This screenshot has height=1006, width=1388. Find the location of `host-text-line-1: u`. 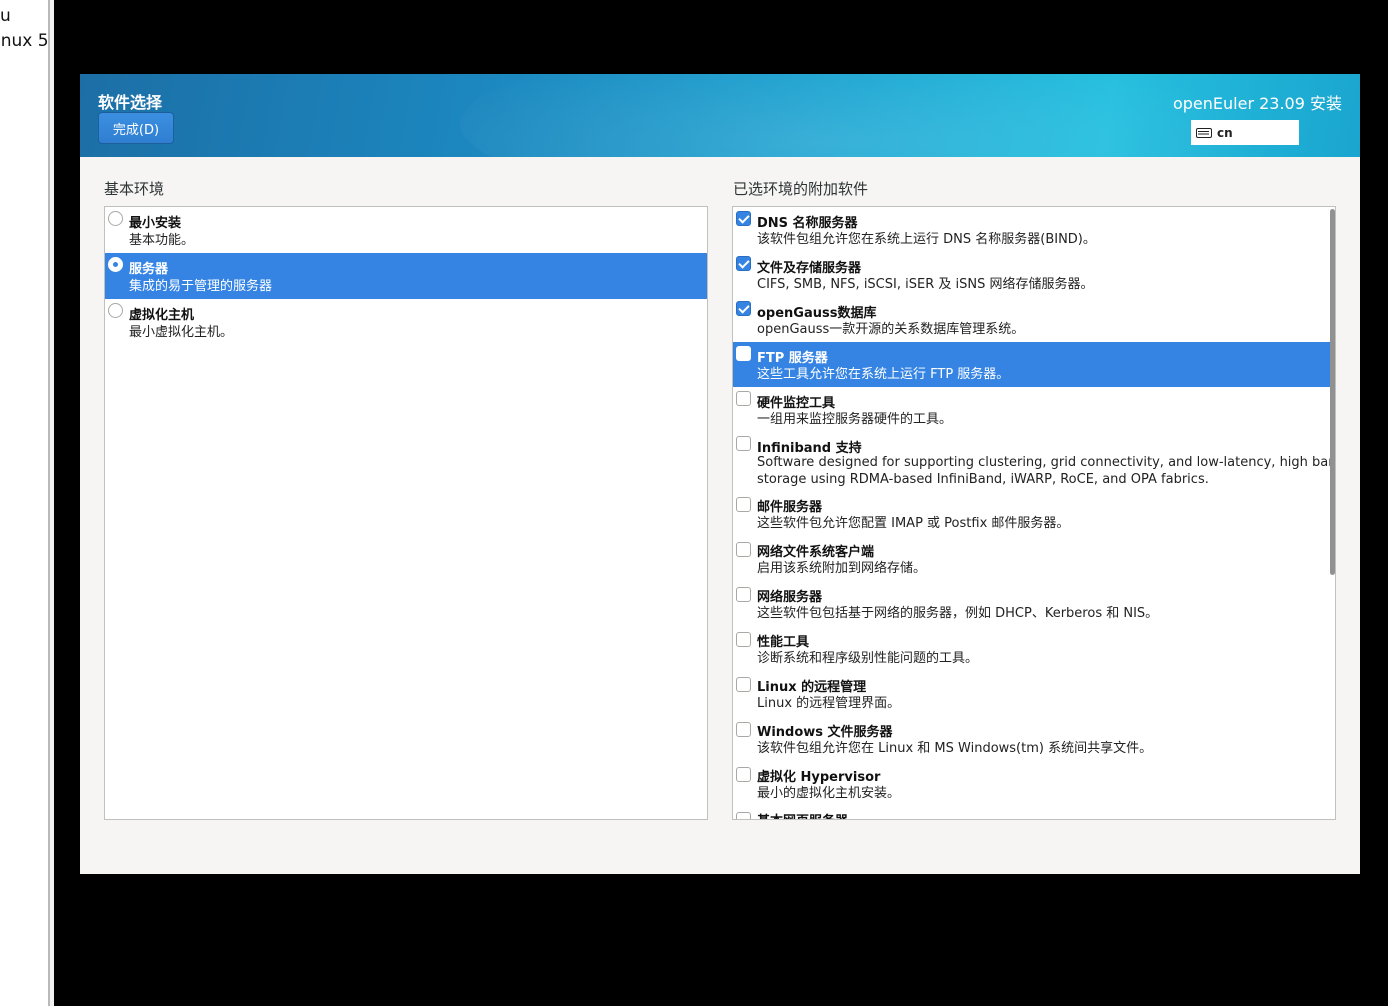

host-text-line-1: u is located at coordinates (5, 16).